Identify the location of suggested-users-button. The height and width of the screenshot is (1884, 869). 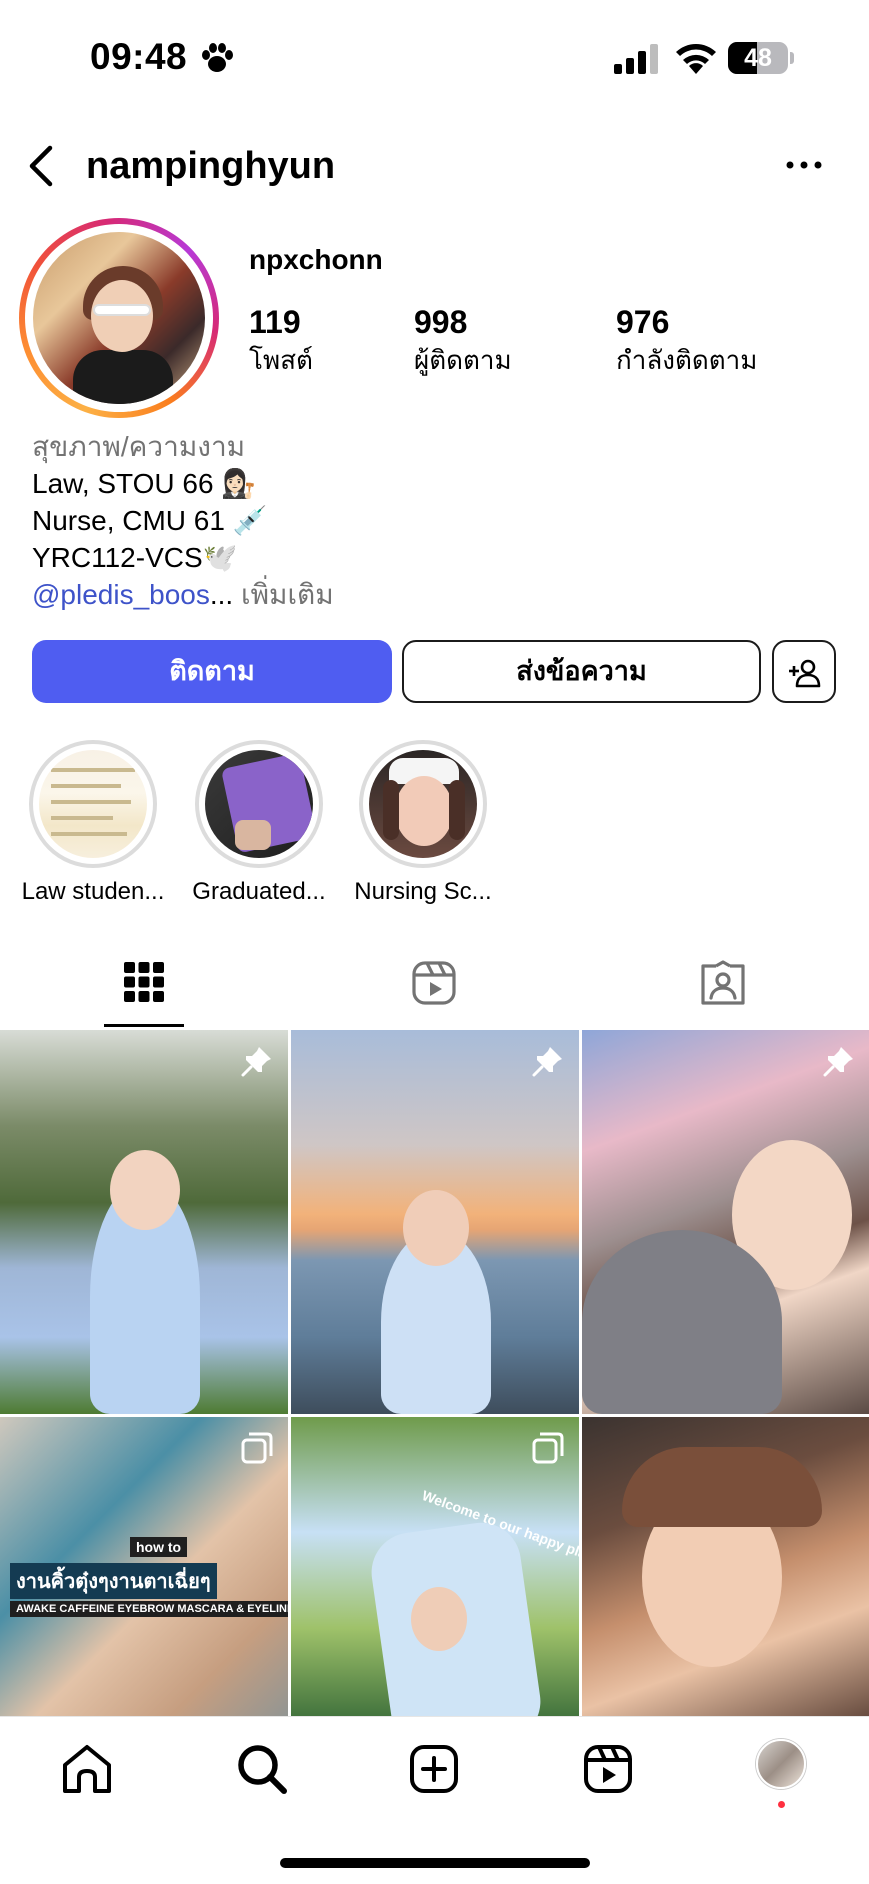
(804, 671).